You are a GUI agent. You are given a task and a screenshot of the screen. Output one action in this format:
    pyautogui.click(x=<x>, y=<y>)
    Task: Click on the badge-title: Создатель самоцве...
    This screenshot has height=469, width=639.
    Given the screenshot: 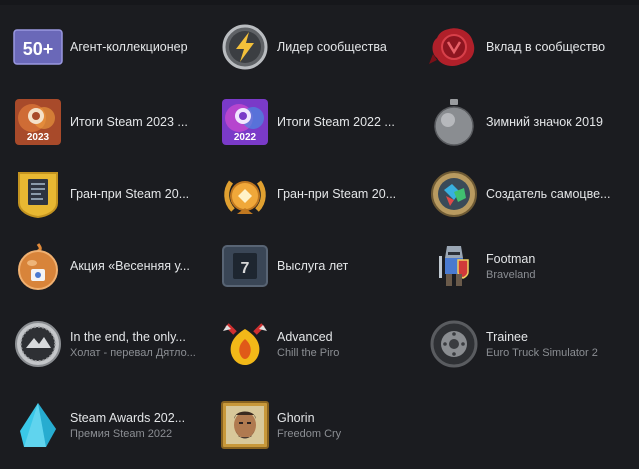 What is the action you would take?
    pyautogui.click(x=548, y=194)
    